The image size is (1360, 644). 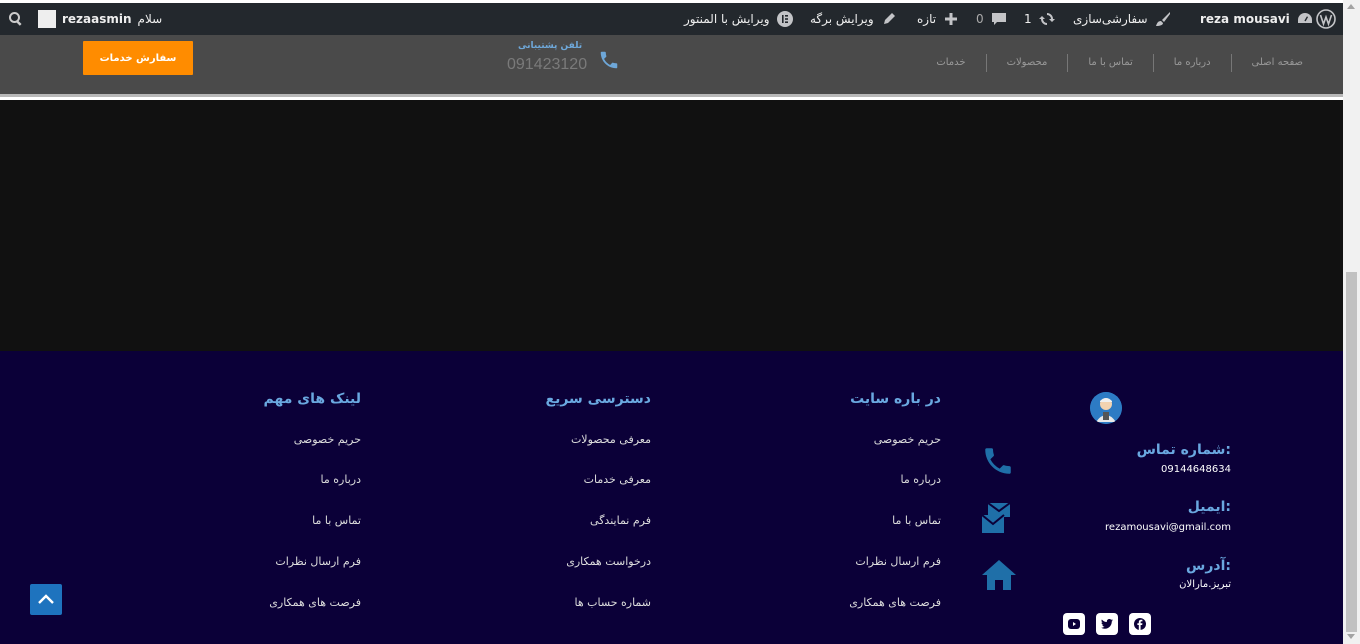 I want to click on quick-link-products: معرفی محصولات, so click(x=611, y=439).